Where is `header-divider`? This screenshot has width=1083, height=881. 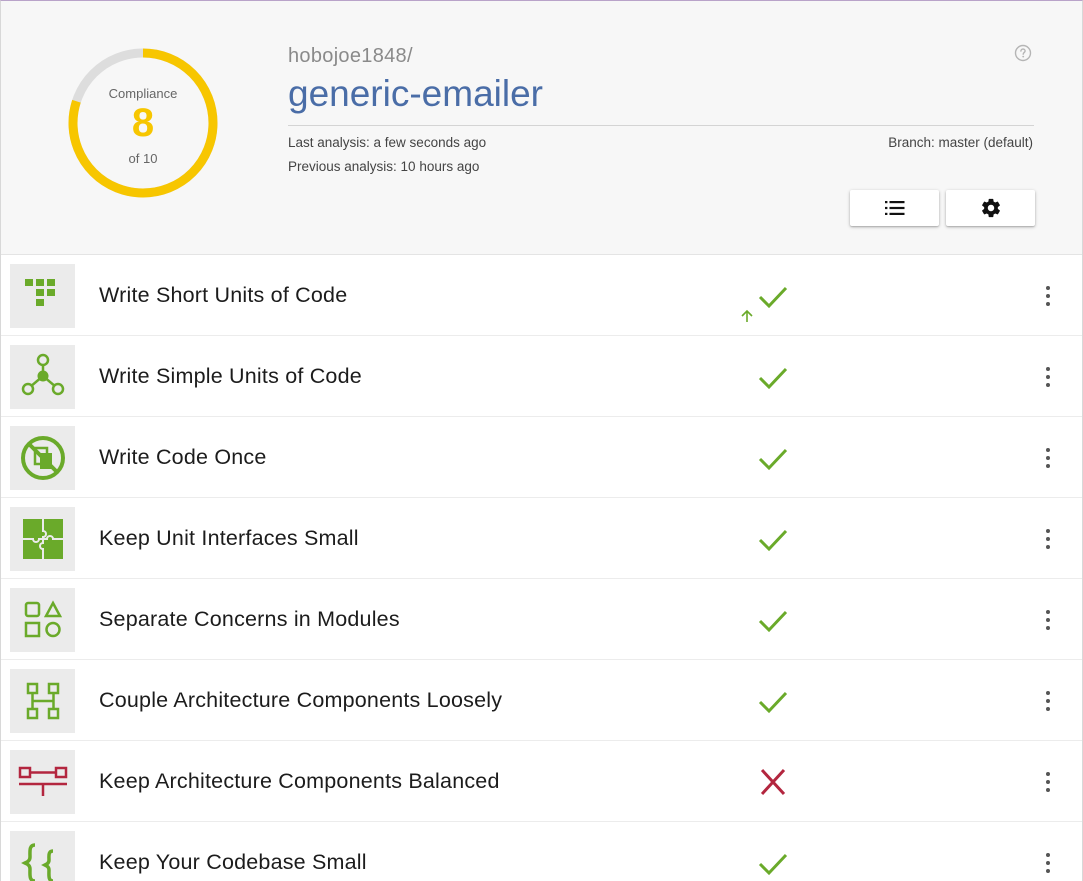
header-divider is located at coordinates (661, 125).